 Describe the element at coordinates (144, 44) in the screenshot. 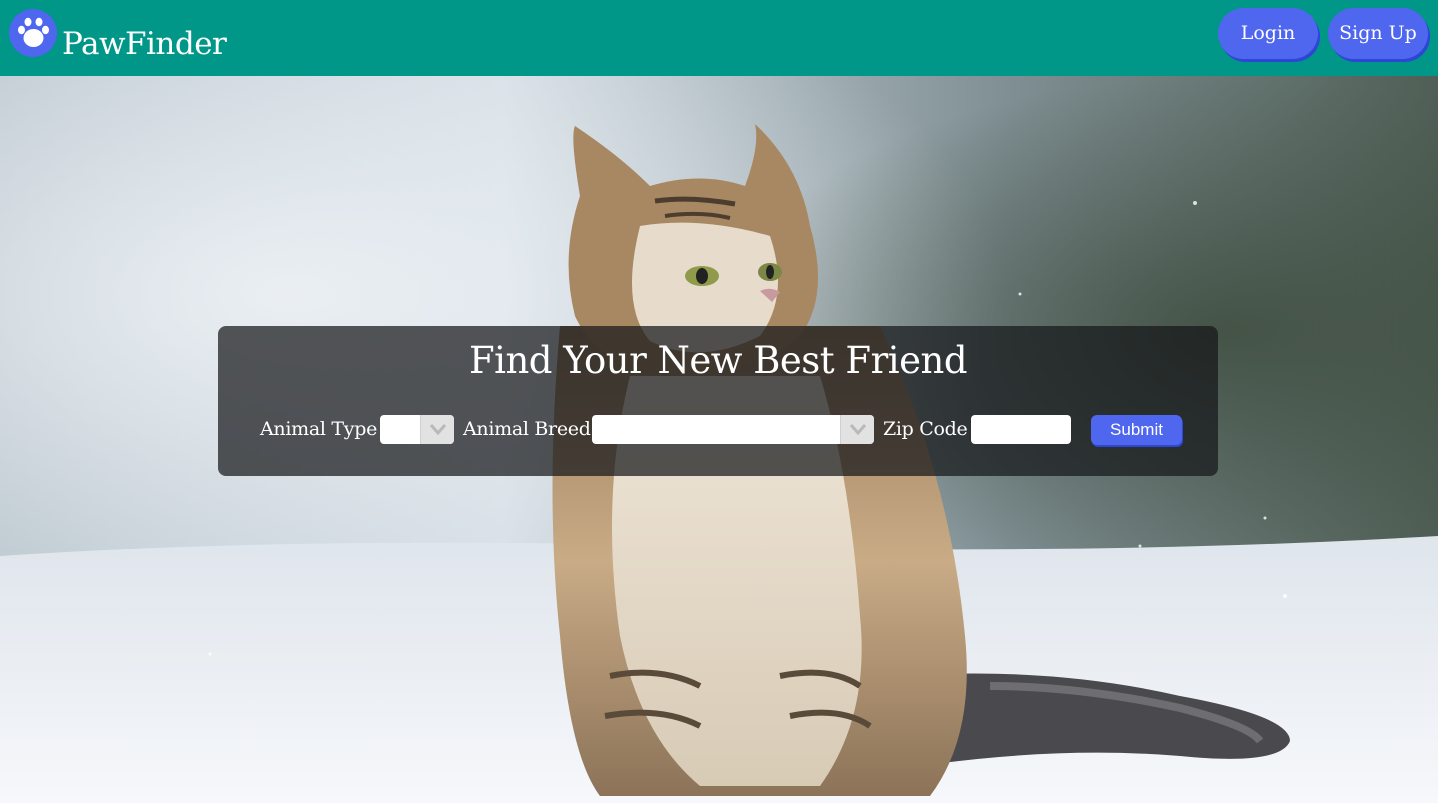

I see `brand-name: PawFinder` at that location.